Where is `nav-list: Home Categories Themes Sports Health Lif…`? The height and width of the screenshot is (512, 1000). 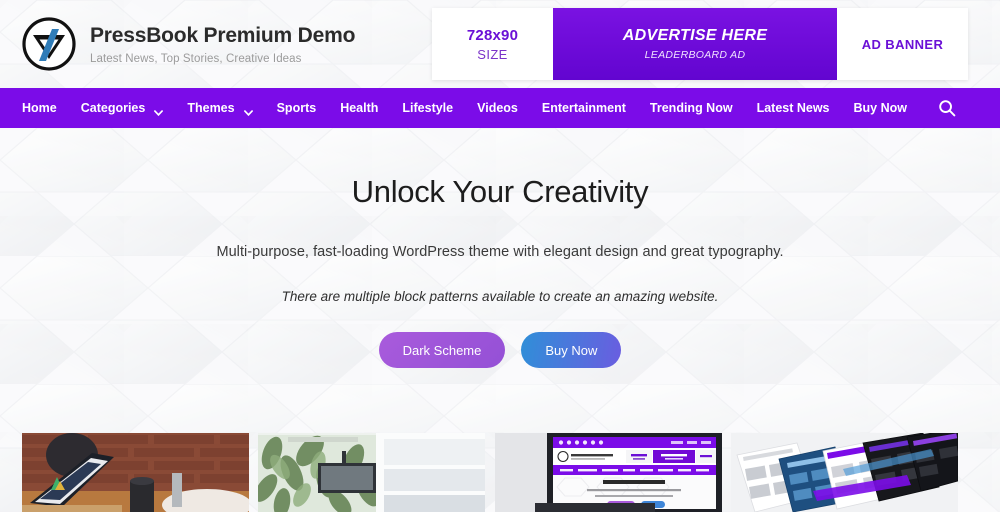
nav-list: Home Categories Themes Sports Health Lif… is located at coordinates (465, 108).